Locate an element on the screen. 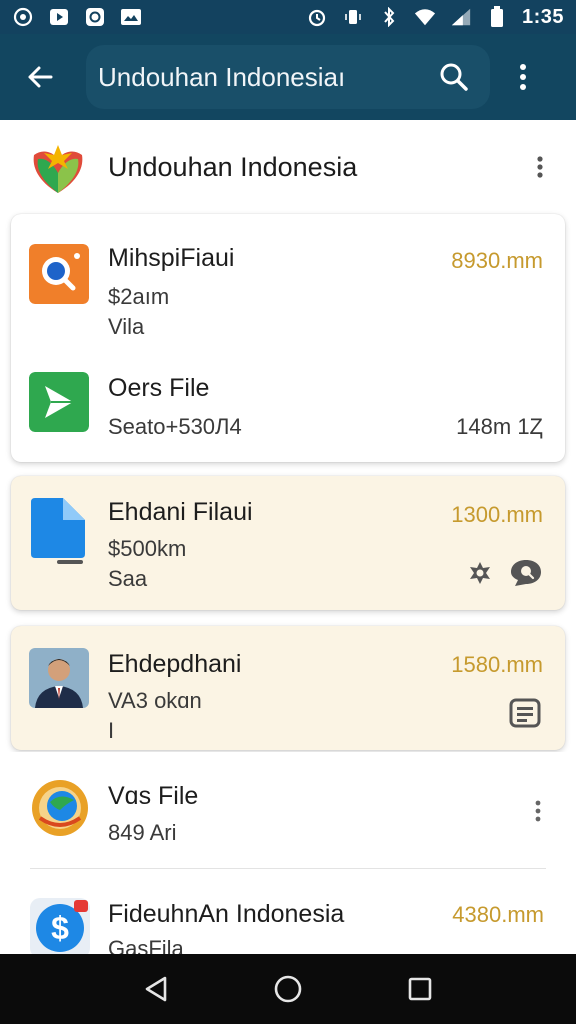 The image size is (576, 1024). square-recents-icon is located at coordinates (420, 989).